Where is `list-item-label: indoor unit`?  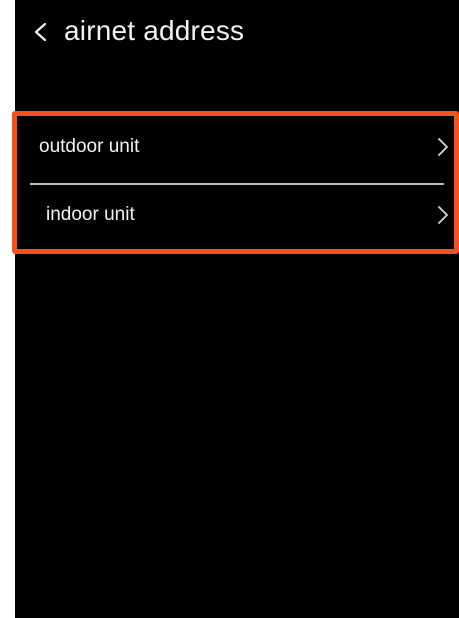 list-item-label: indoor unit is located at coordinates (90, 214).